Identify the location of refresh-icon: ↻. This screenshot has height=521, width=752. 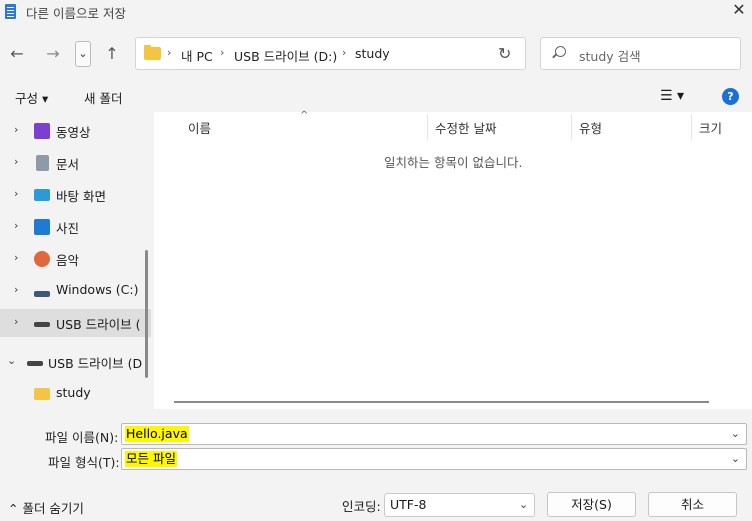
(504, 53).